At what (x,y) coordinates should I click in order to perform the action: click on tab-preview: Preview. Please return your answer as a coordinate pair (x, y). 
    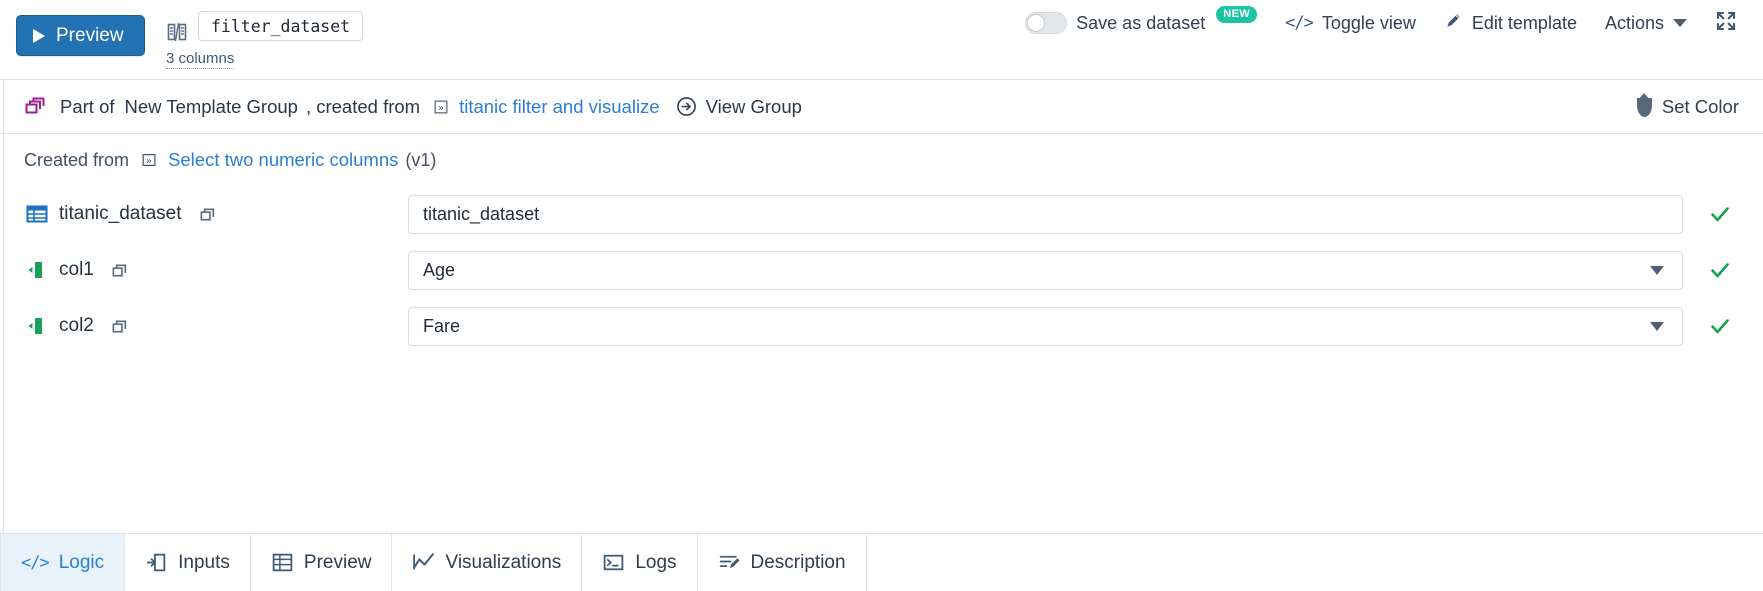
    Looking at the image, I should click on (321, 562).